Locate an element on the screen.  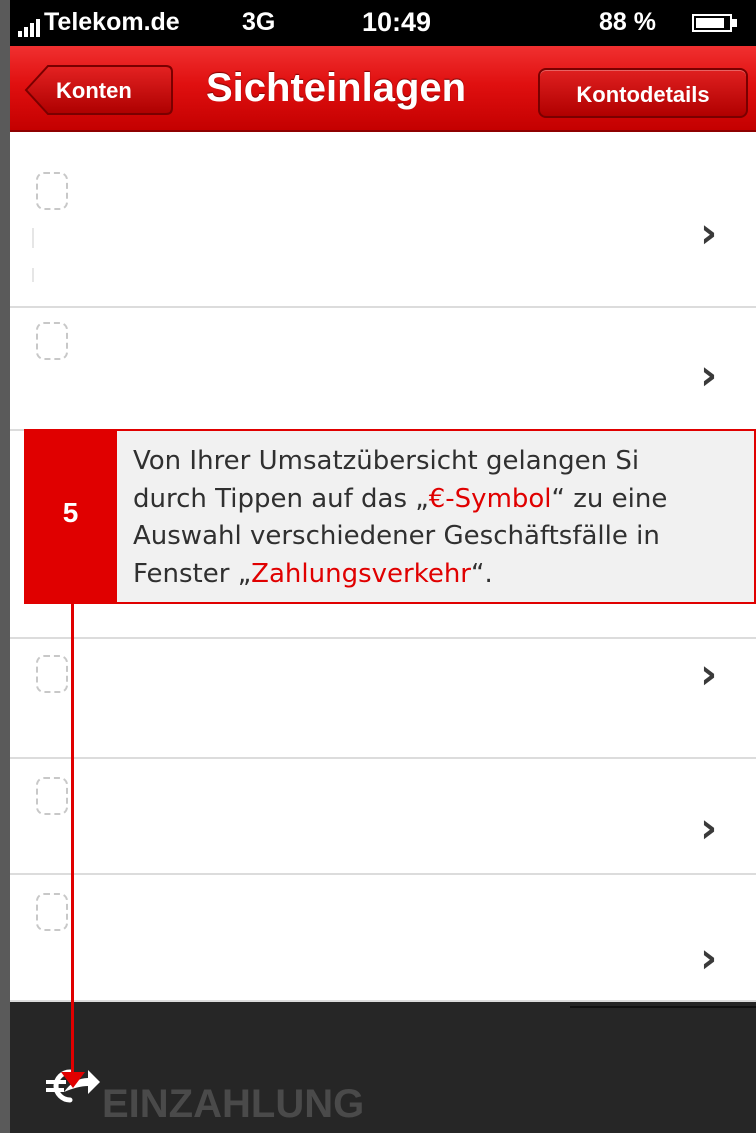
frame-border is located at coordinates (5, 566).